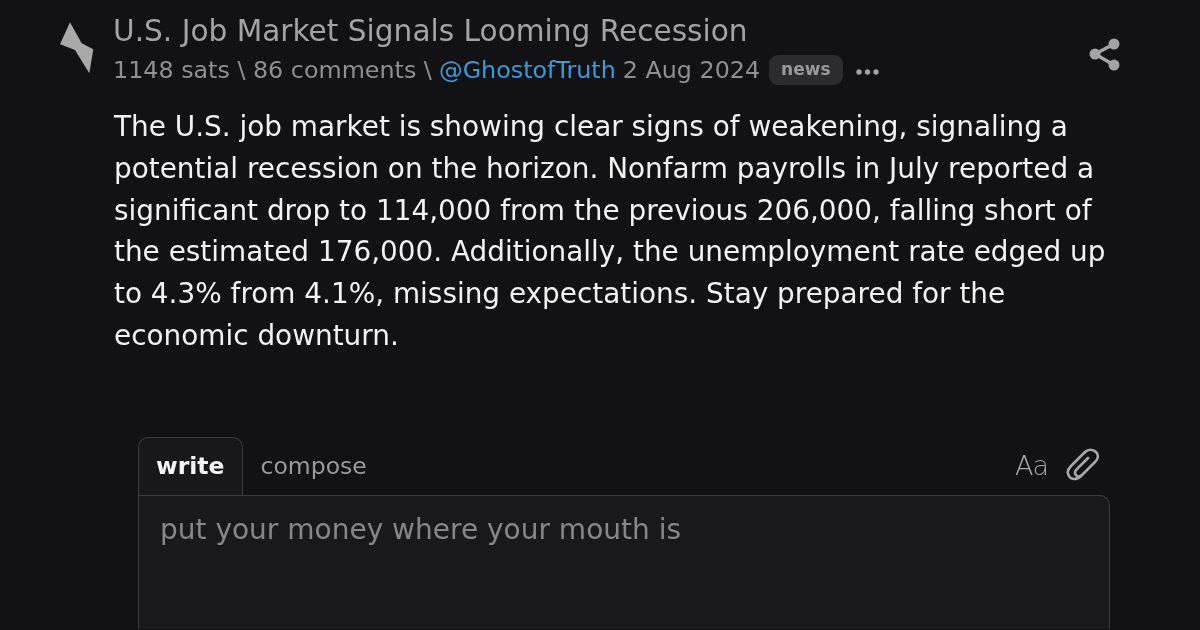 The image size is (1200, 630). Describe the element at coordinates (1104, 54) in the screenshot. I see `share-icon` at that location.